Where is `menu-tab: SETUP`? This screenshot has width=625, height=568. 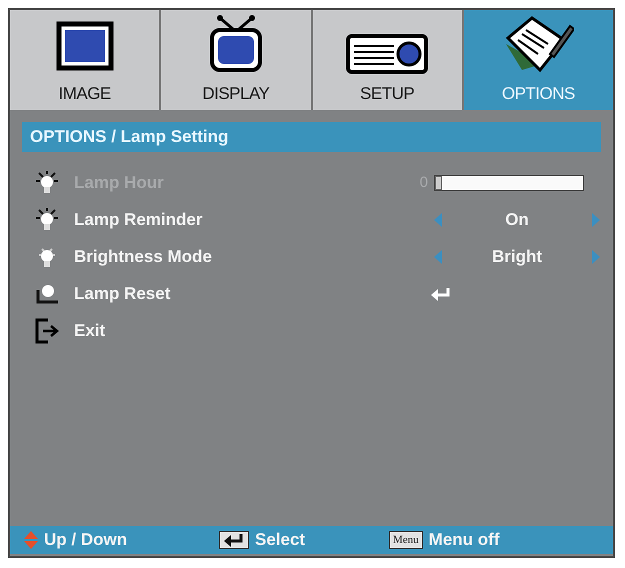 menu-tab: SETUP is located at coordinates (388, 60).